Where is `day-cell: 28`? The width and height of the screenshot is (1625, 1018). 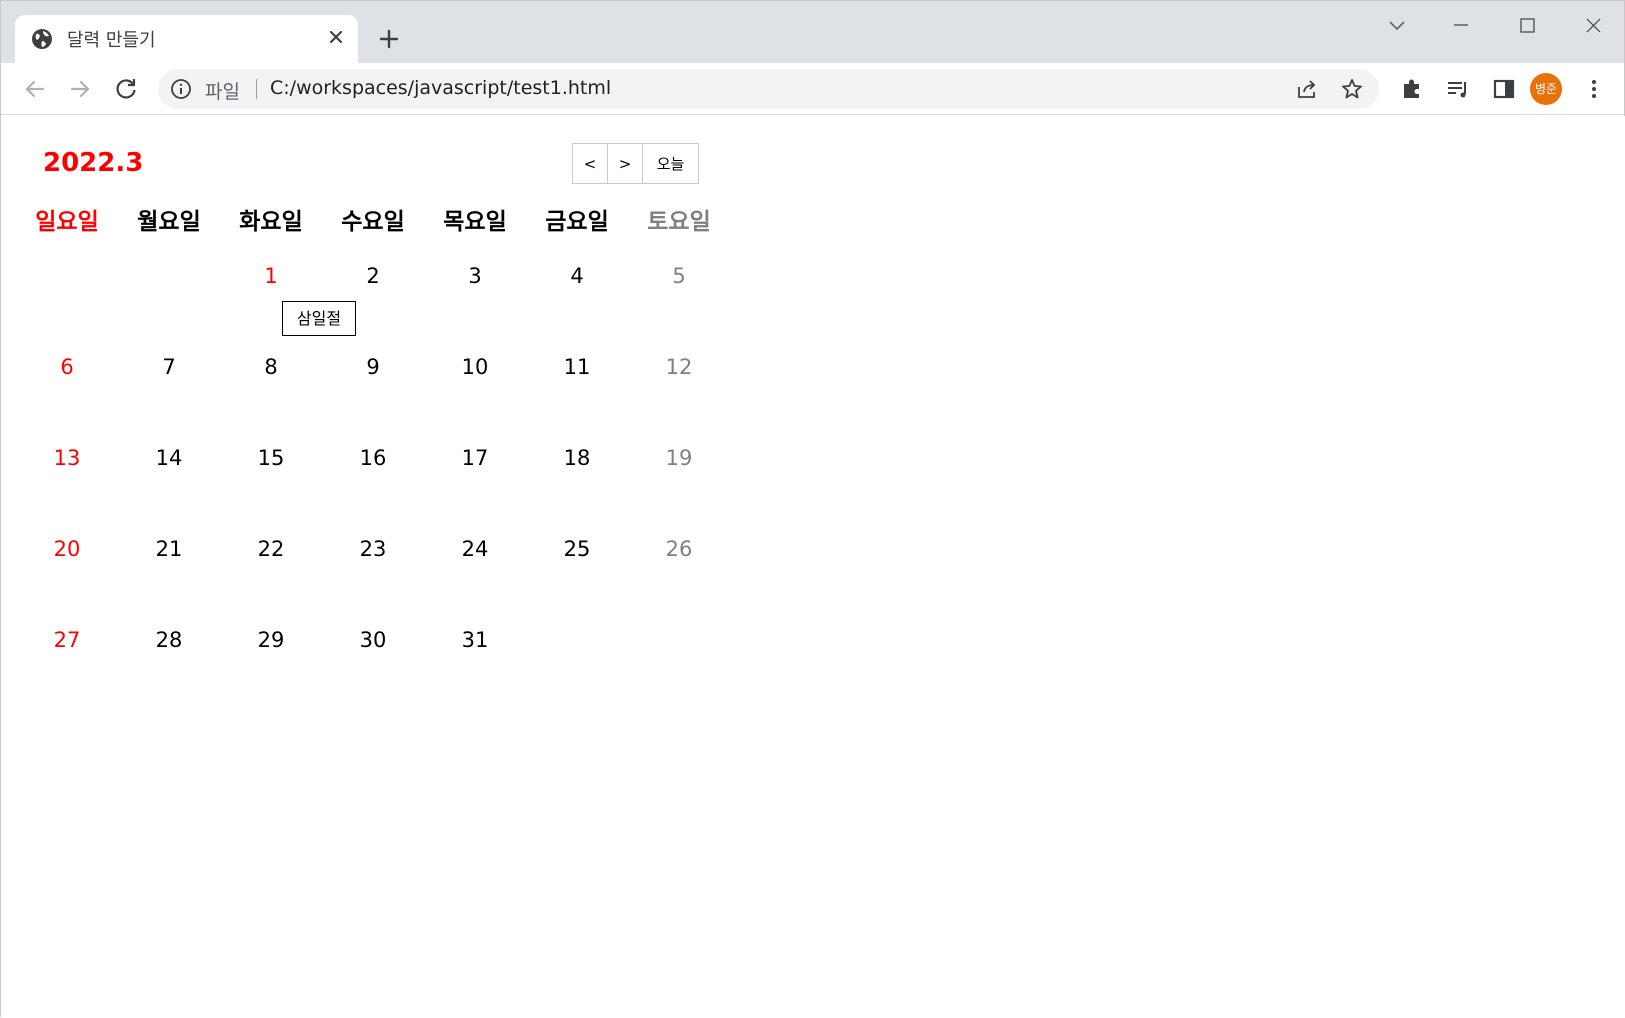
day-cell: 28 is located at coordinates (169, 640).